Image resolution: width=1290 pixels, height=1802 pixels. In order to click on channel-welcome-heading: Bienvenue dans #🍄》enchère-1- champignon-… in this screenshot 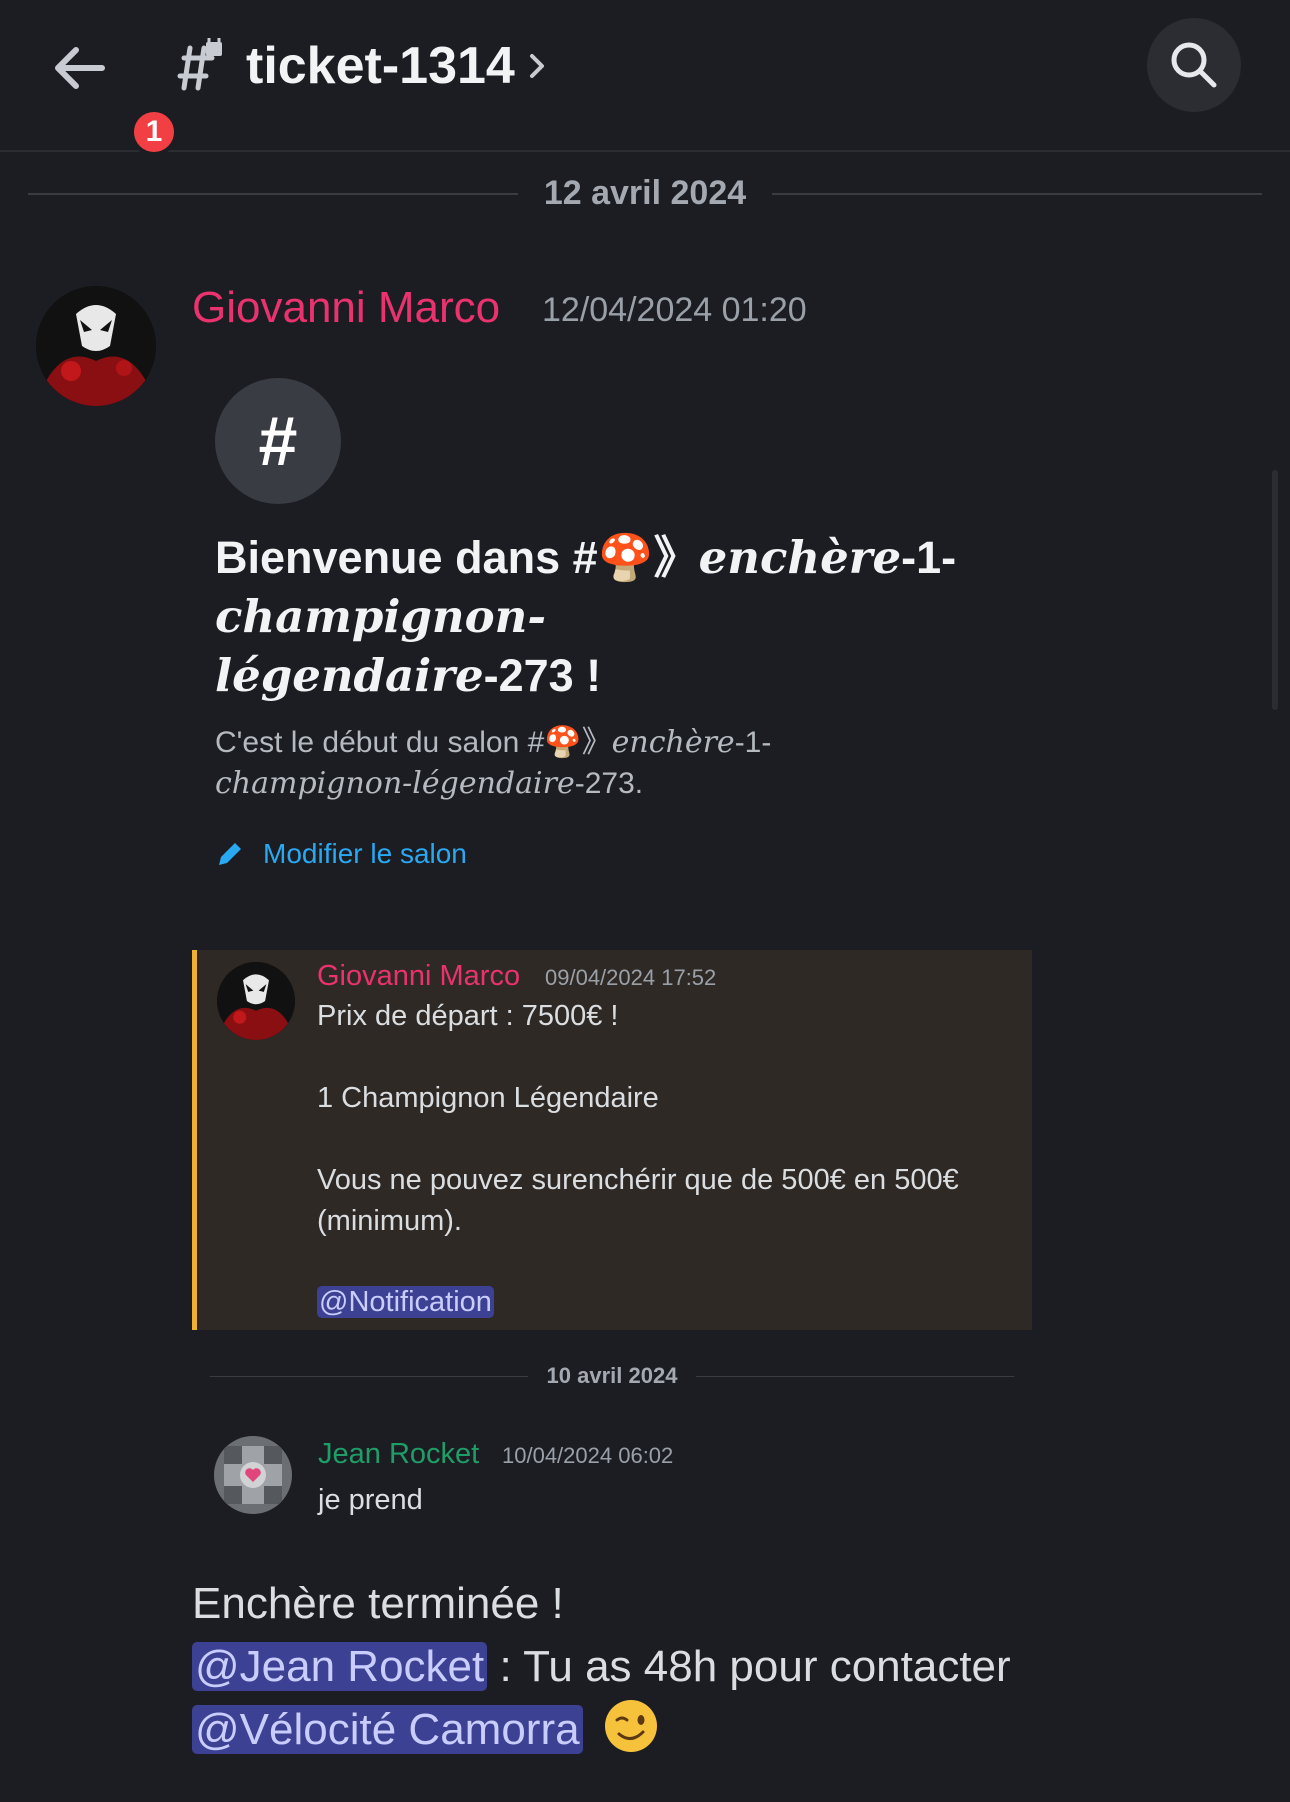, I will do `click(586, 616)`.